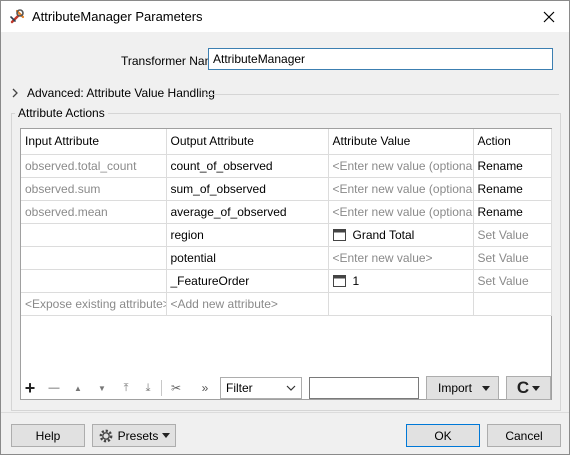  Describe the element at coordinates (30, 388) in the screenshot. I see `add-row-button: +` at that location.